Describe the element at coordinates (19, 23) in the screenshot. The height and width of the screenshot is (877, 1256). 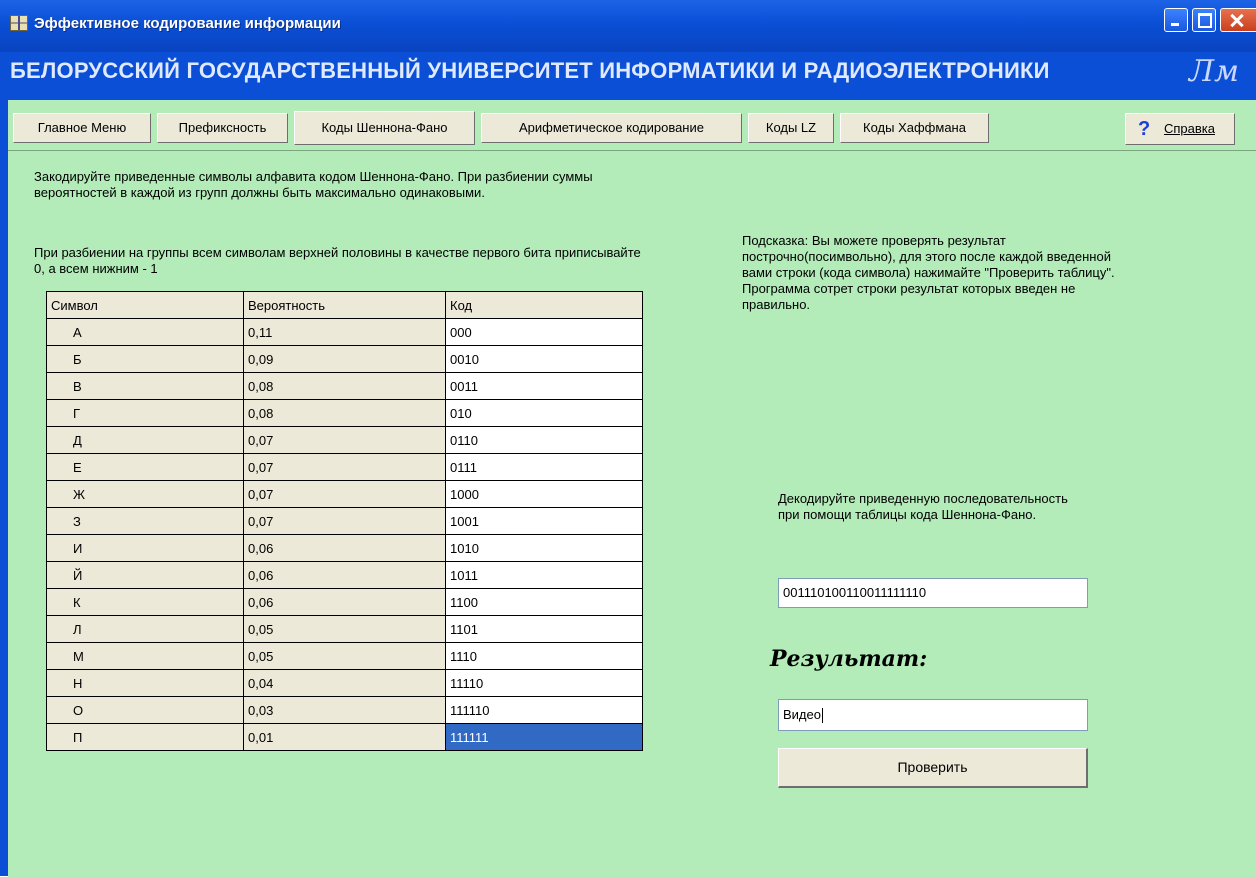
I see `app-icon` at that location.